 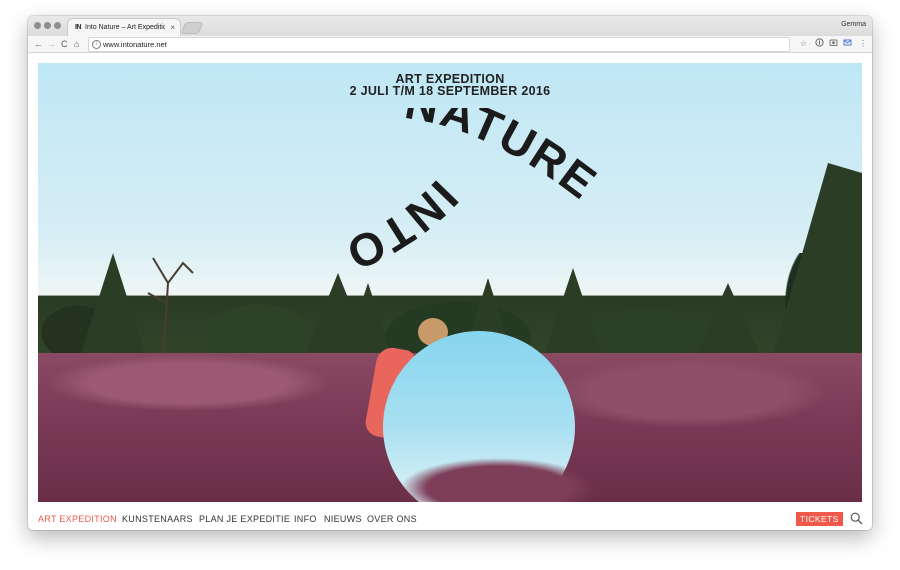 I want to click on address-bar: i www.intonature.net, so click(x=439, y=44).